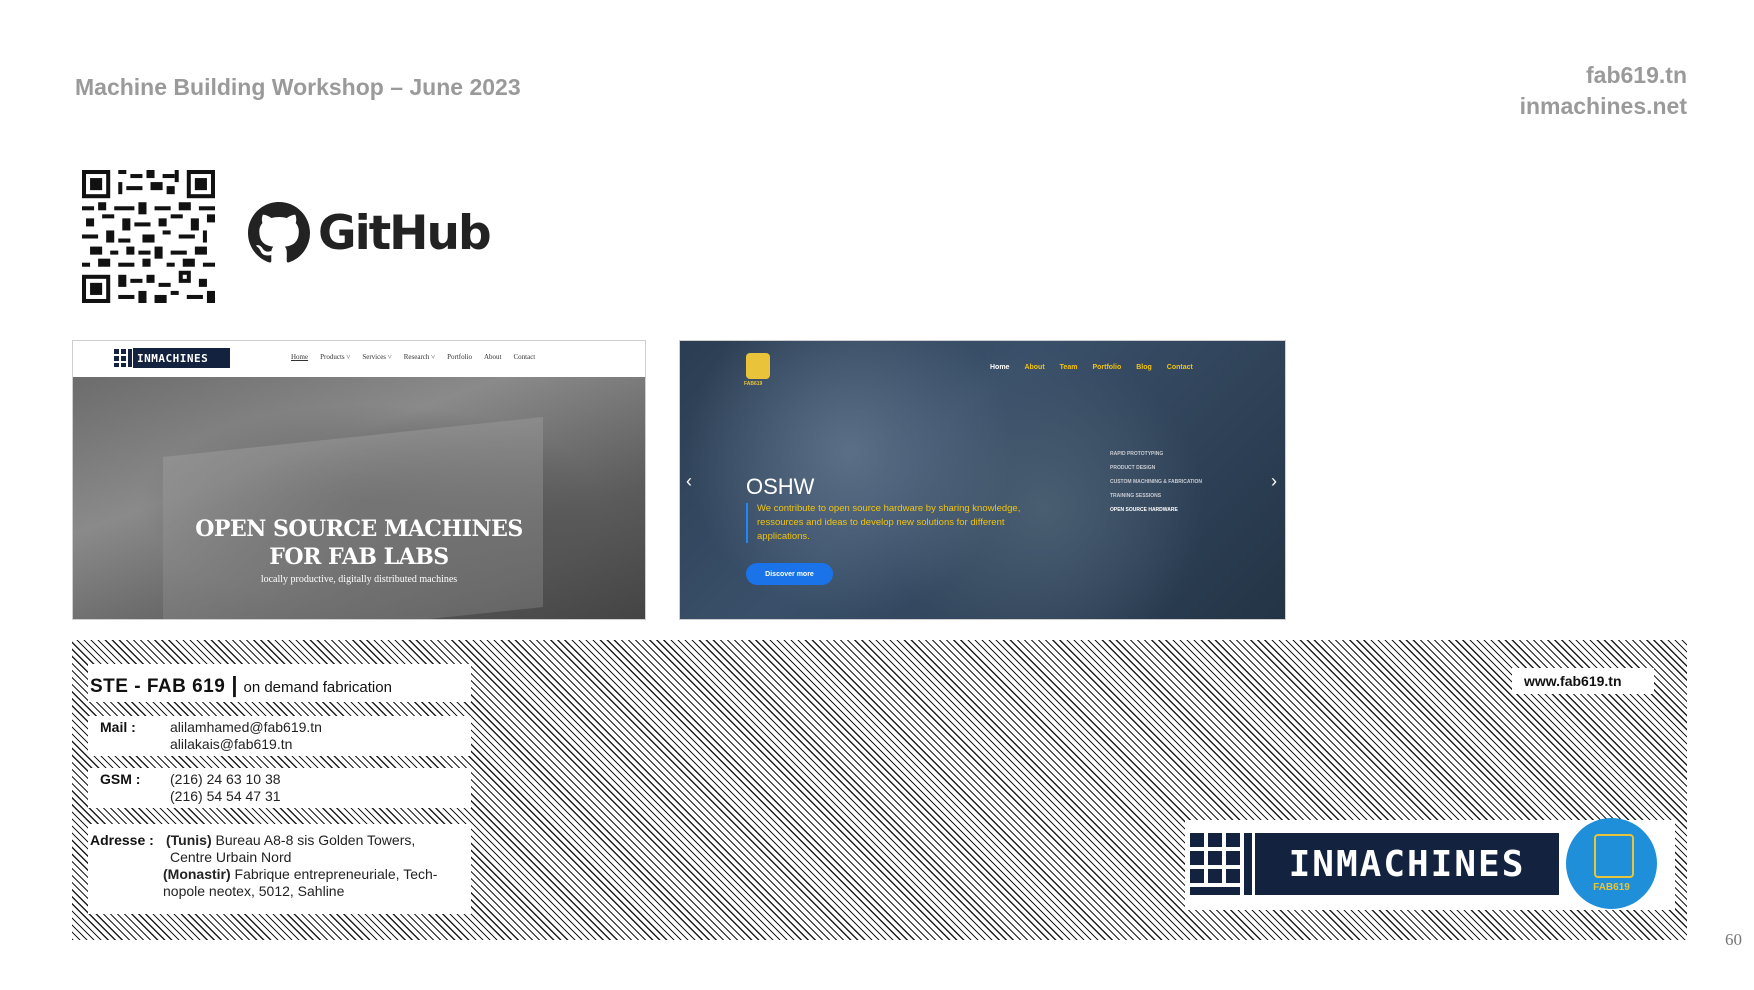  What do you see at coordinates (279, 232) in the screenshot?
I see `github-octocat-icon` at bounding box center [279, 232].